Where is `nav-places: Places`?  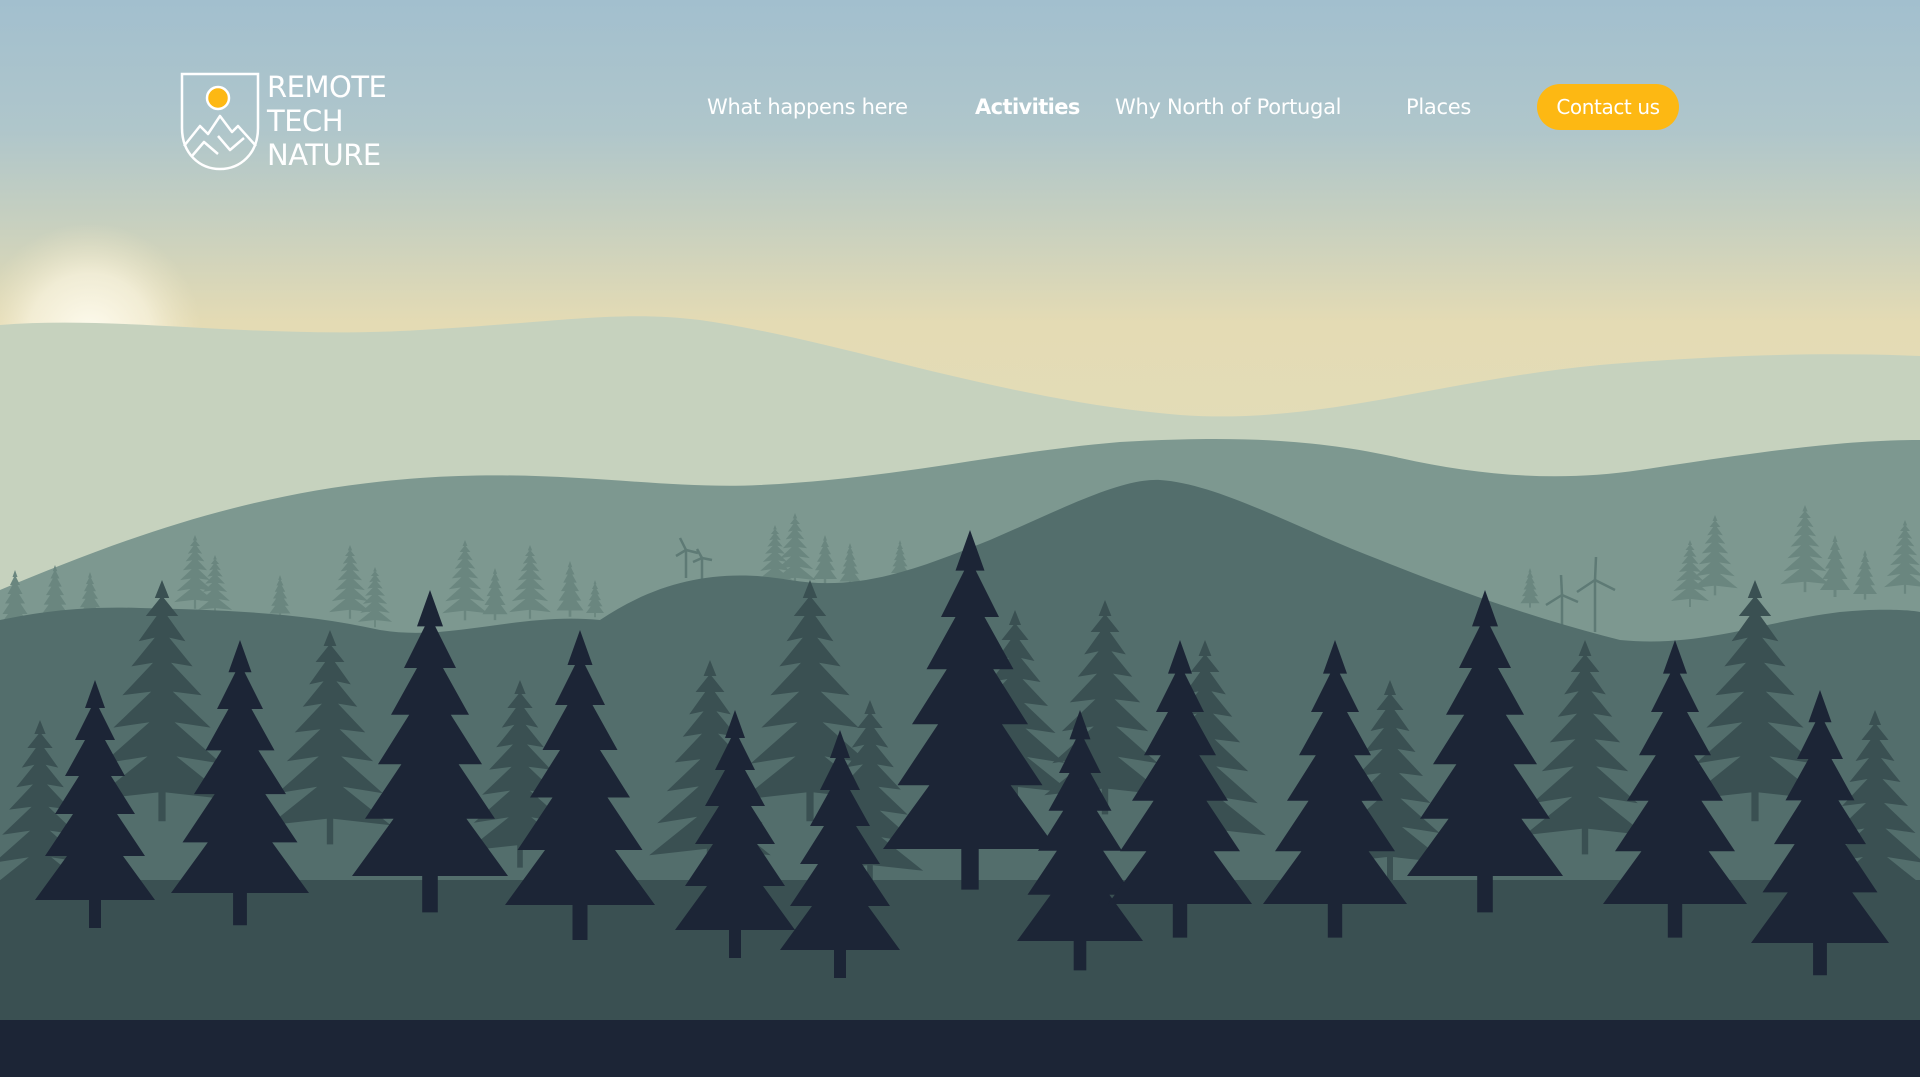
nav-places: Places is located at coordinates (1438, 107).